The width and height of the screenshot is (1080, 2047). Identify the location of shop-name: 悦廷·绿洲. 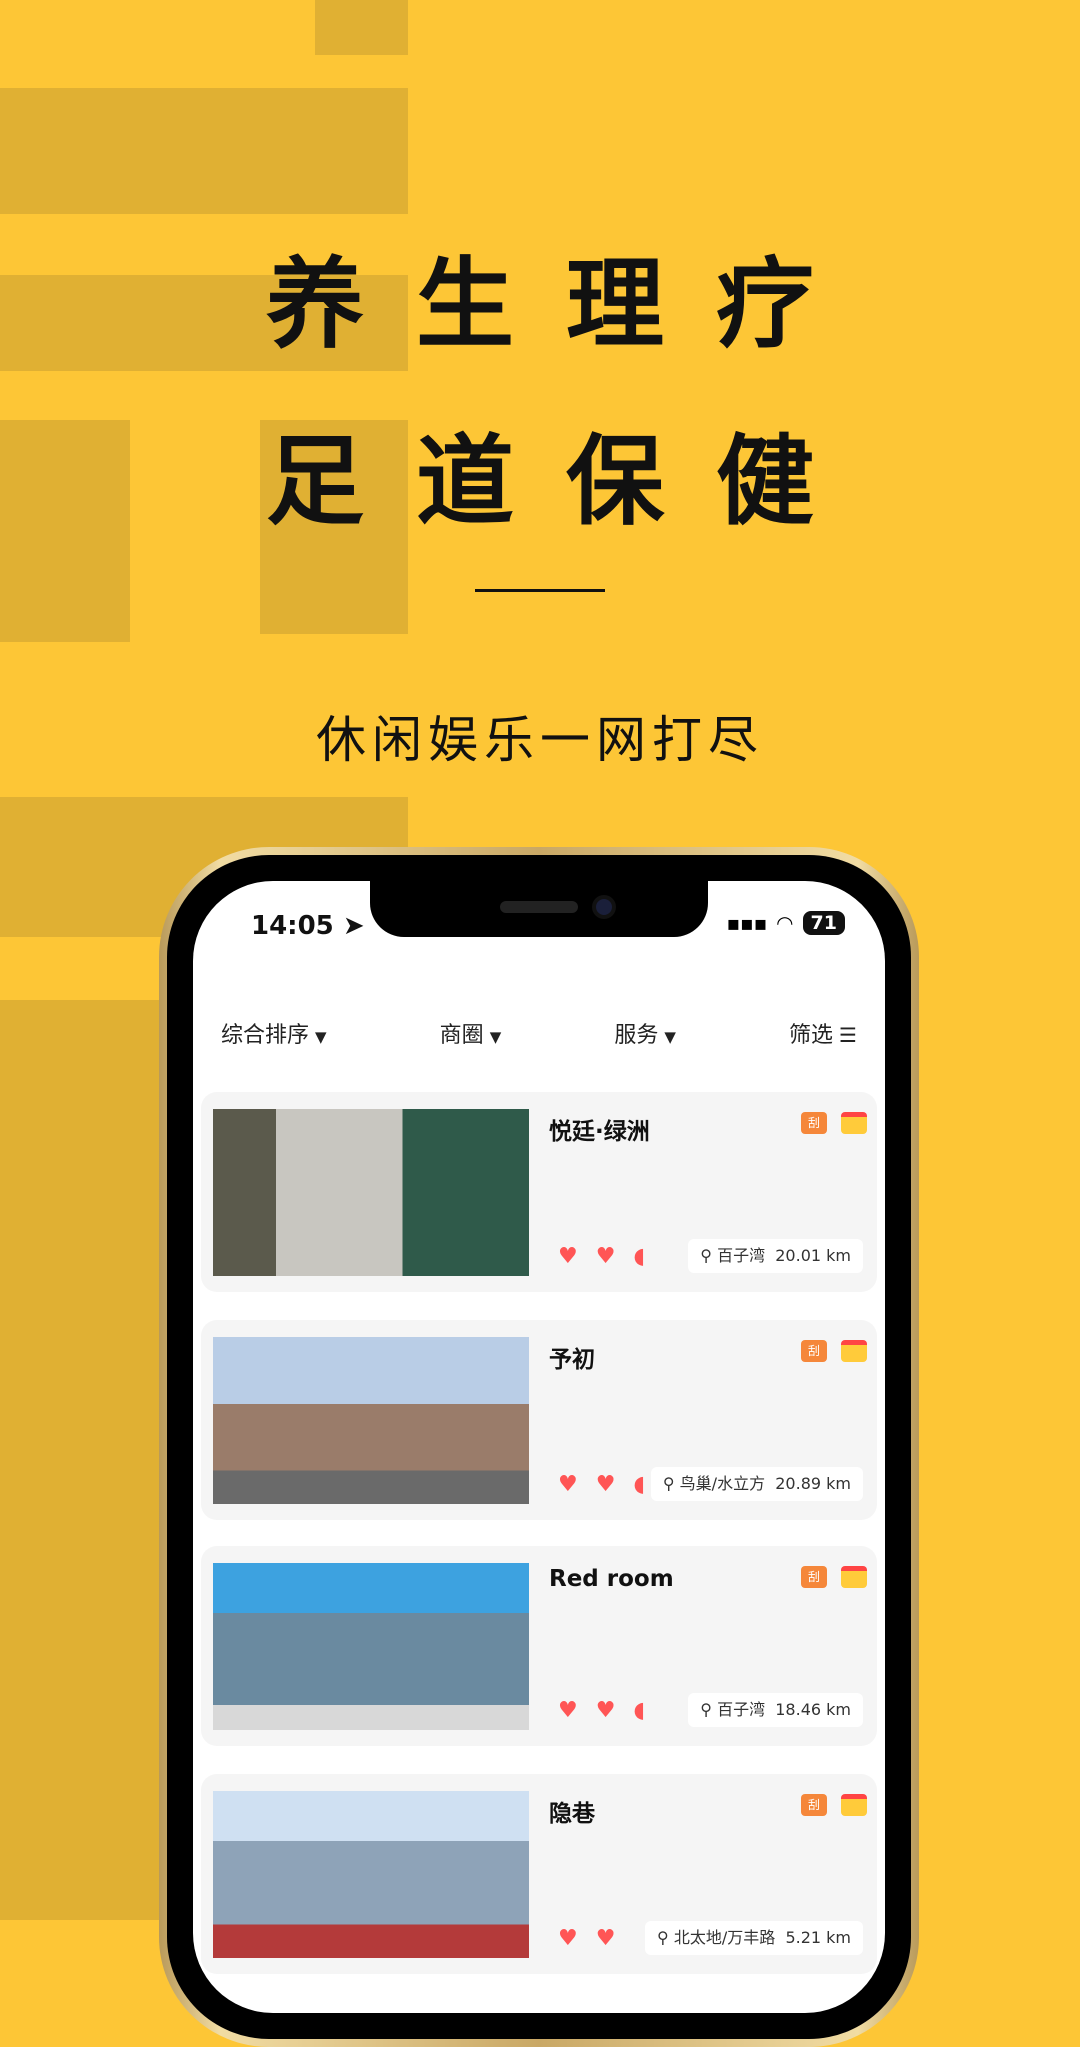
(599, 1132).